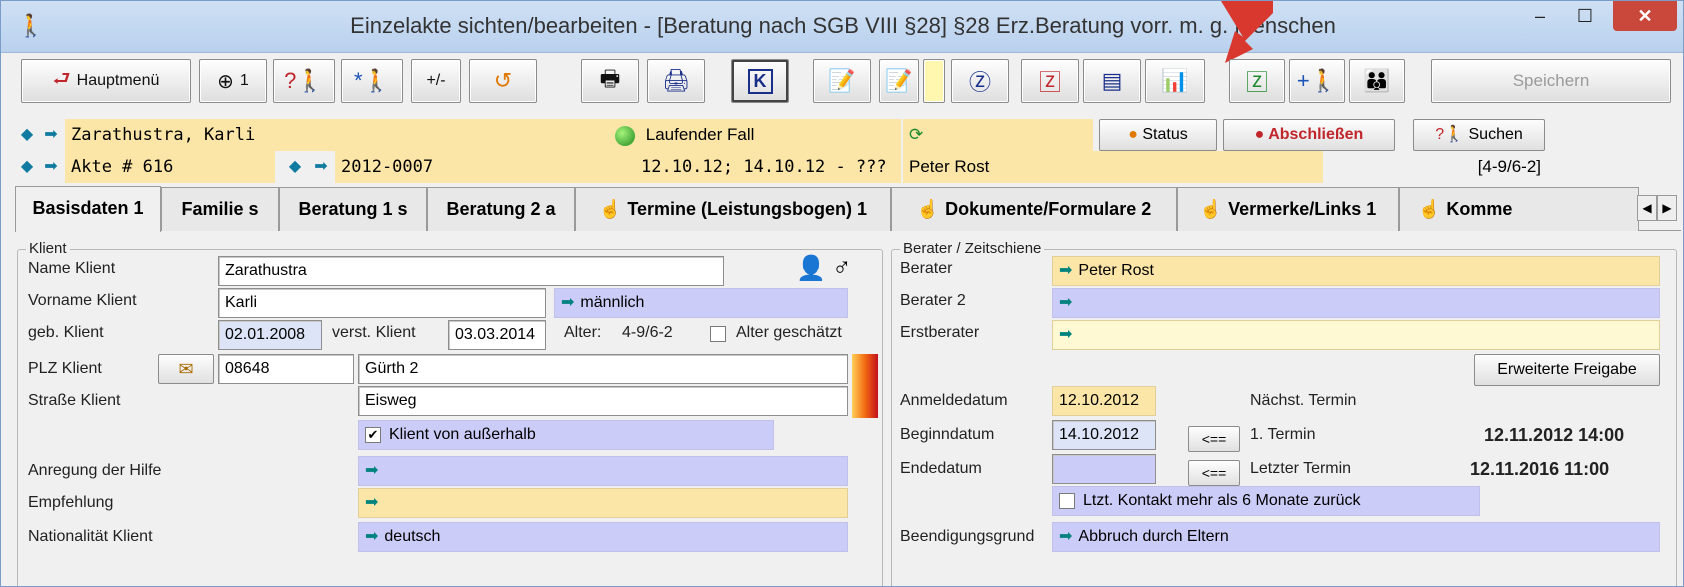 The image size is (1684, 587). Describe the element at coordinates (733, 209) in the screenshot. I see `tab-termine: ☝ Termine (Leistungsbogen) 1` at that location.